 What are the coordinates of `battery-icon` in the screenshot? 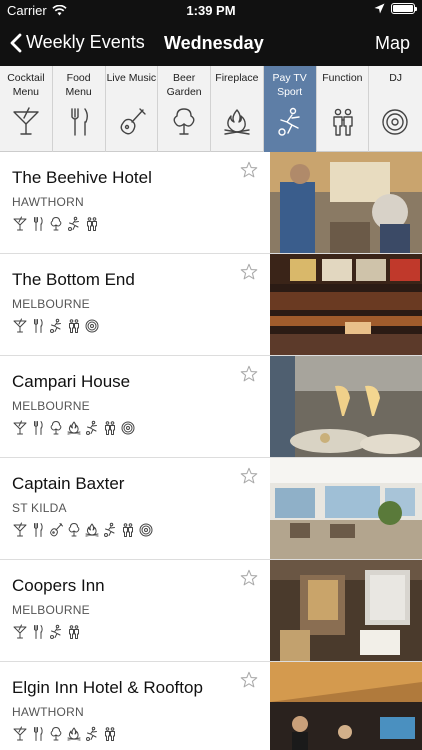 It's located at (404, 8).